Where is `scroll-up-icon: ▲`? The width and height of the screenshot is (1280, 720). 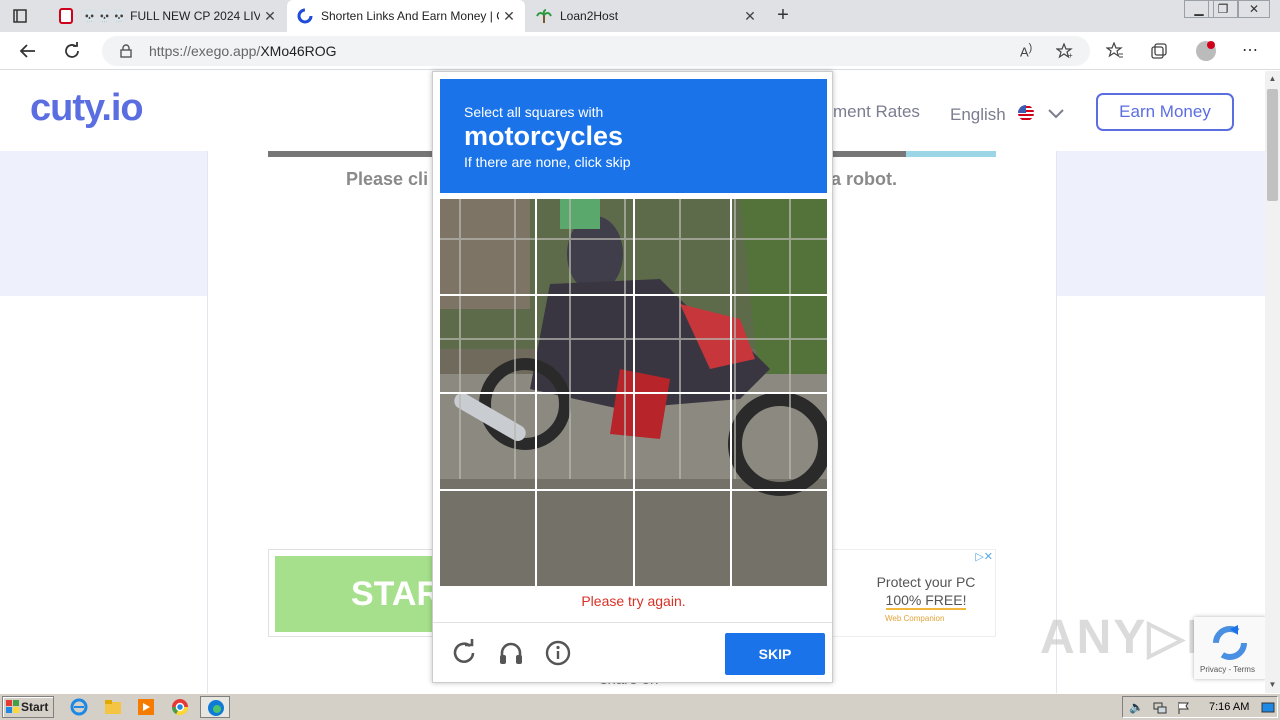 scroll-up-icon: ▲ is located at coordinates (1272, 79).